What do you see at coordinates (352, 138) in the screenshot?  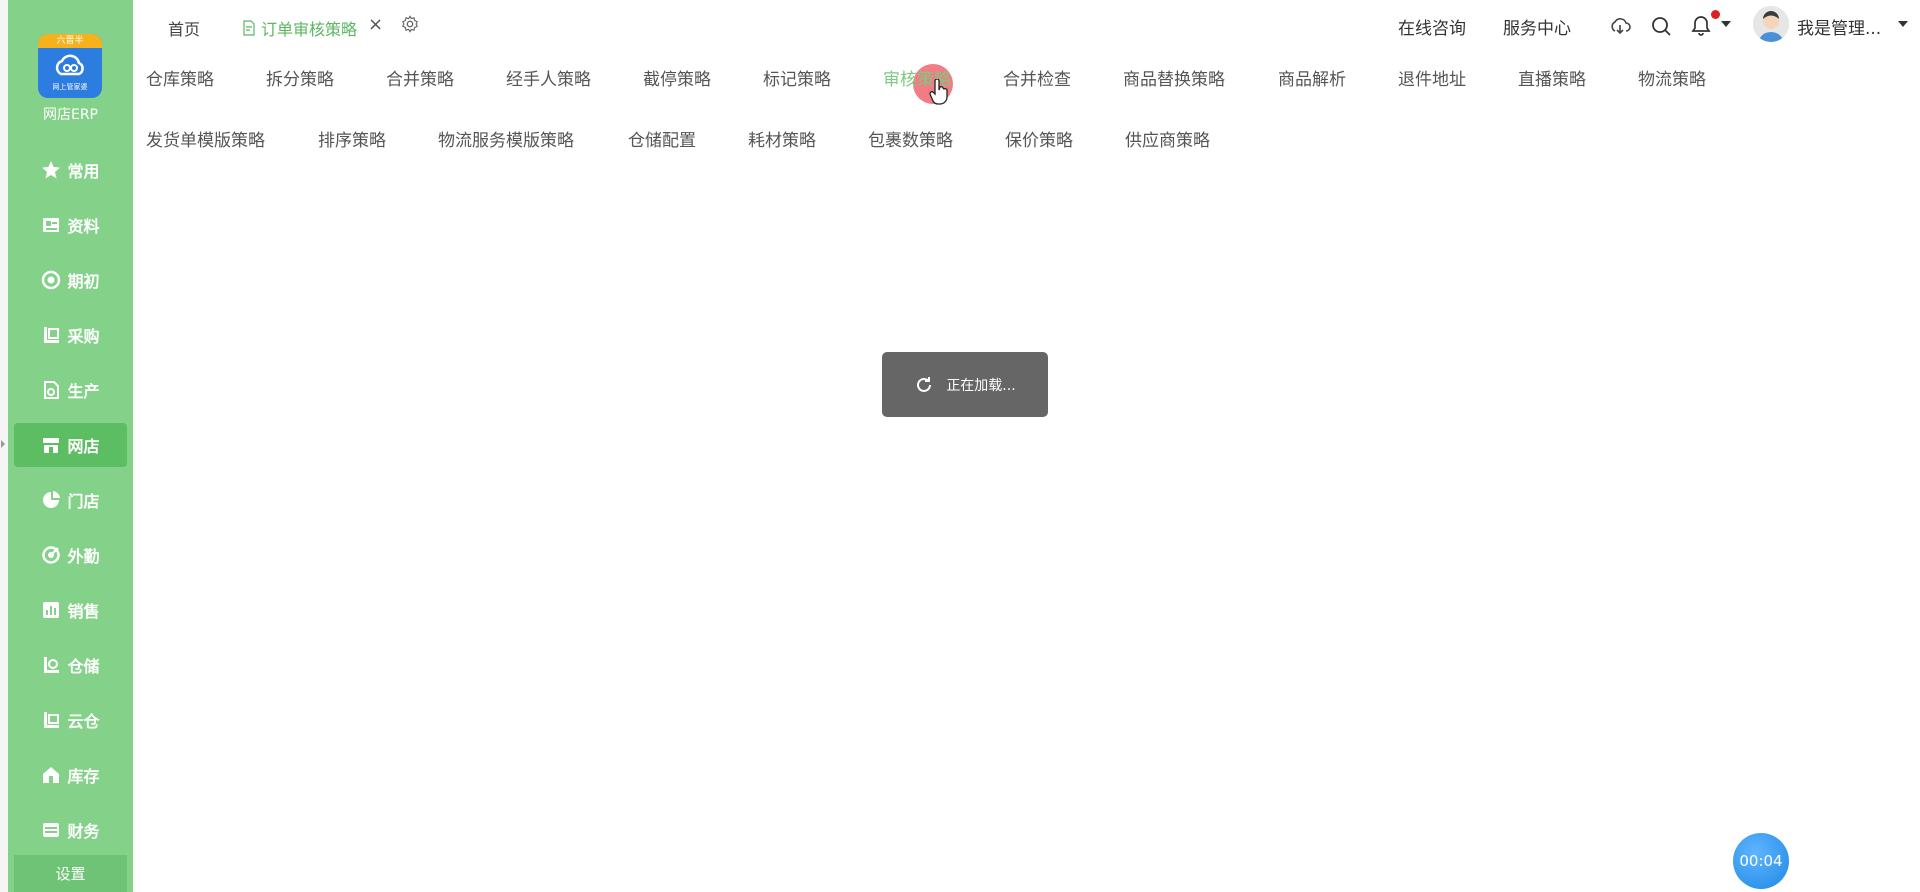 I see `strategy-link-sort: 排序策略` at bounding box center [352, 138].